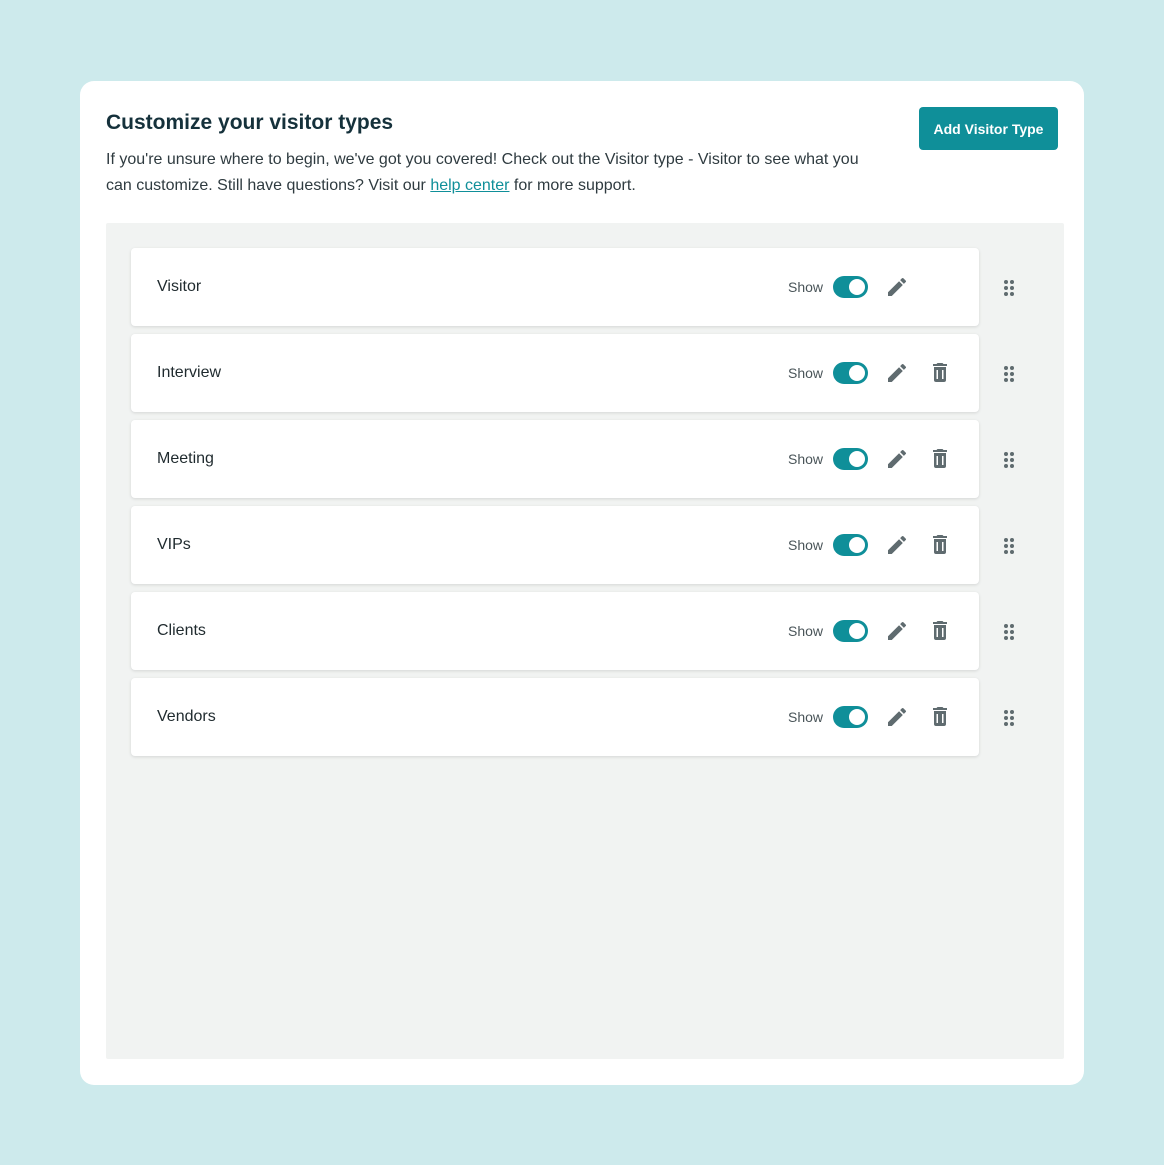 The height and width of the screenshot is (1165, 1164). I want to click on visitor-type-label: Vendors, so click(186, 716).